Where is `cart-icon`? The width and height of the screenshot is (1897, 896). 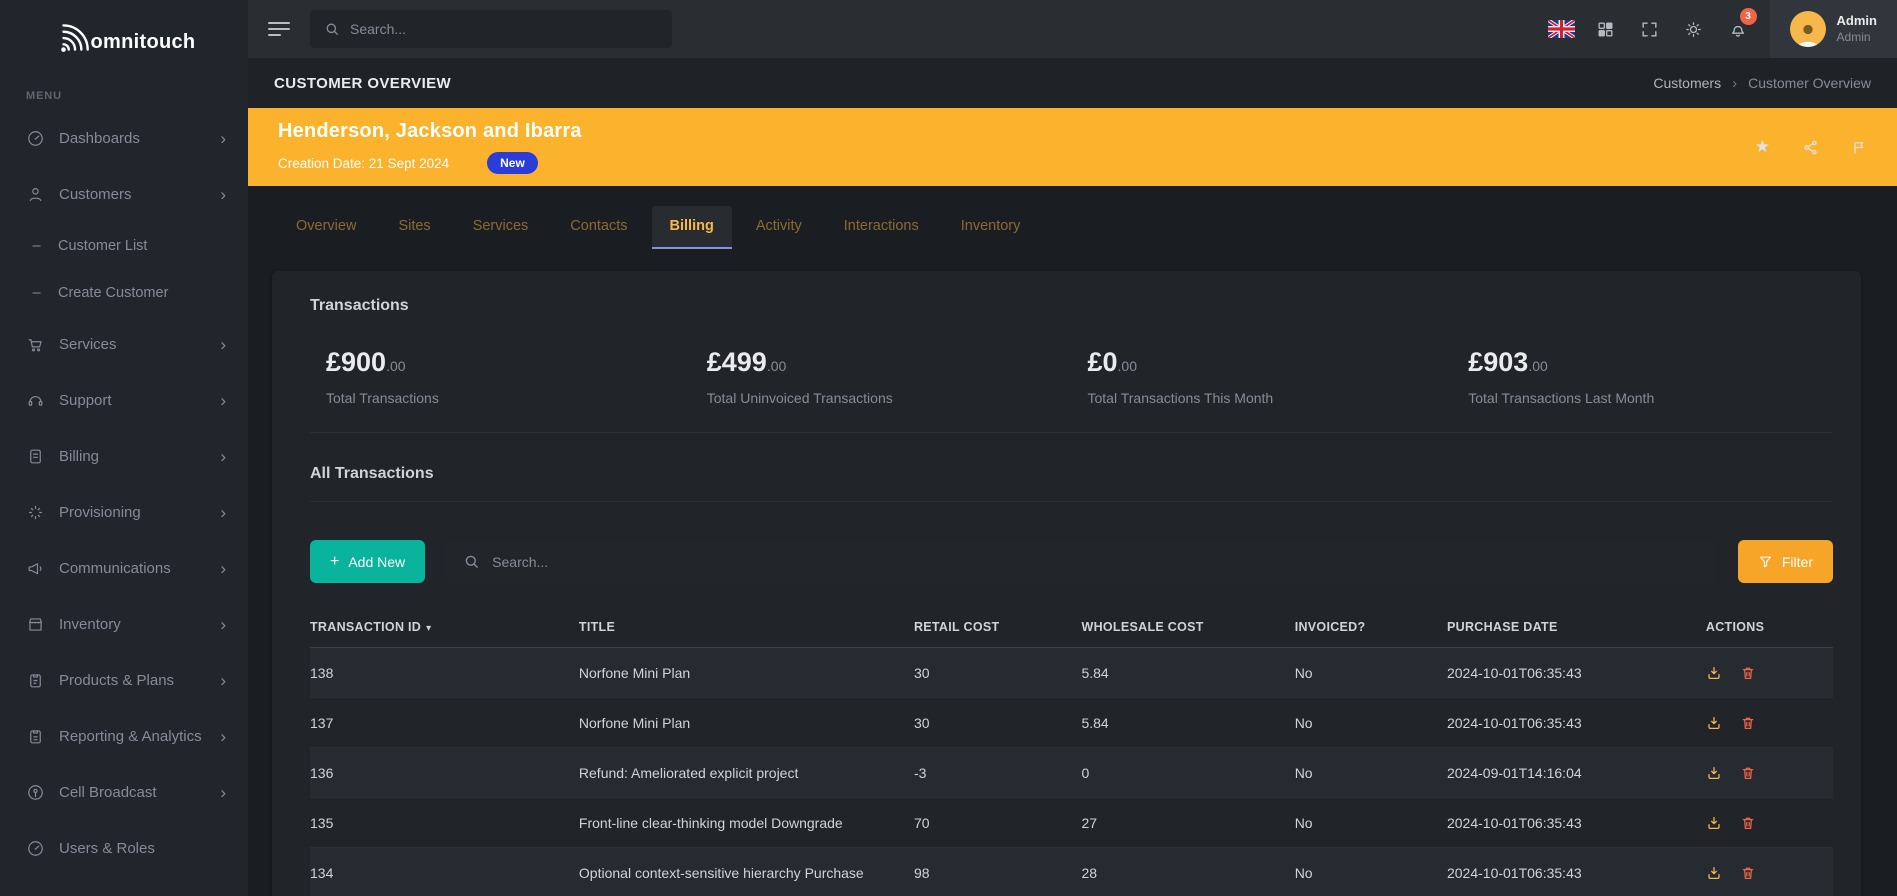 cart-icon is located at coordinates (35, 344).